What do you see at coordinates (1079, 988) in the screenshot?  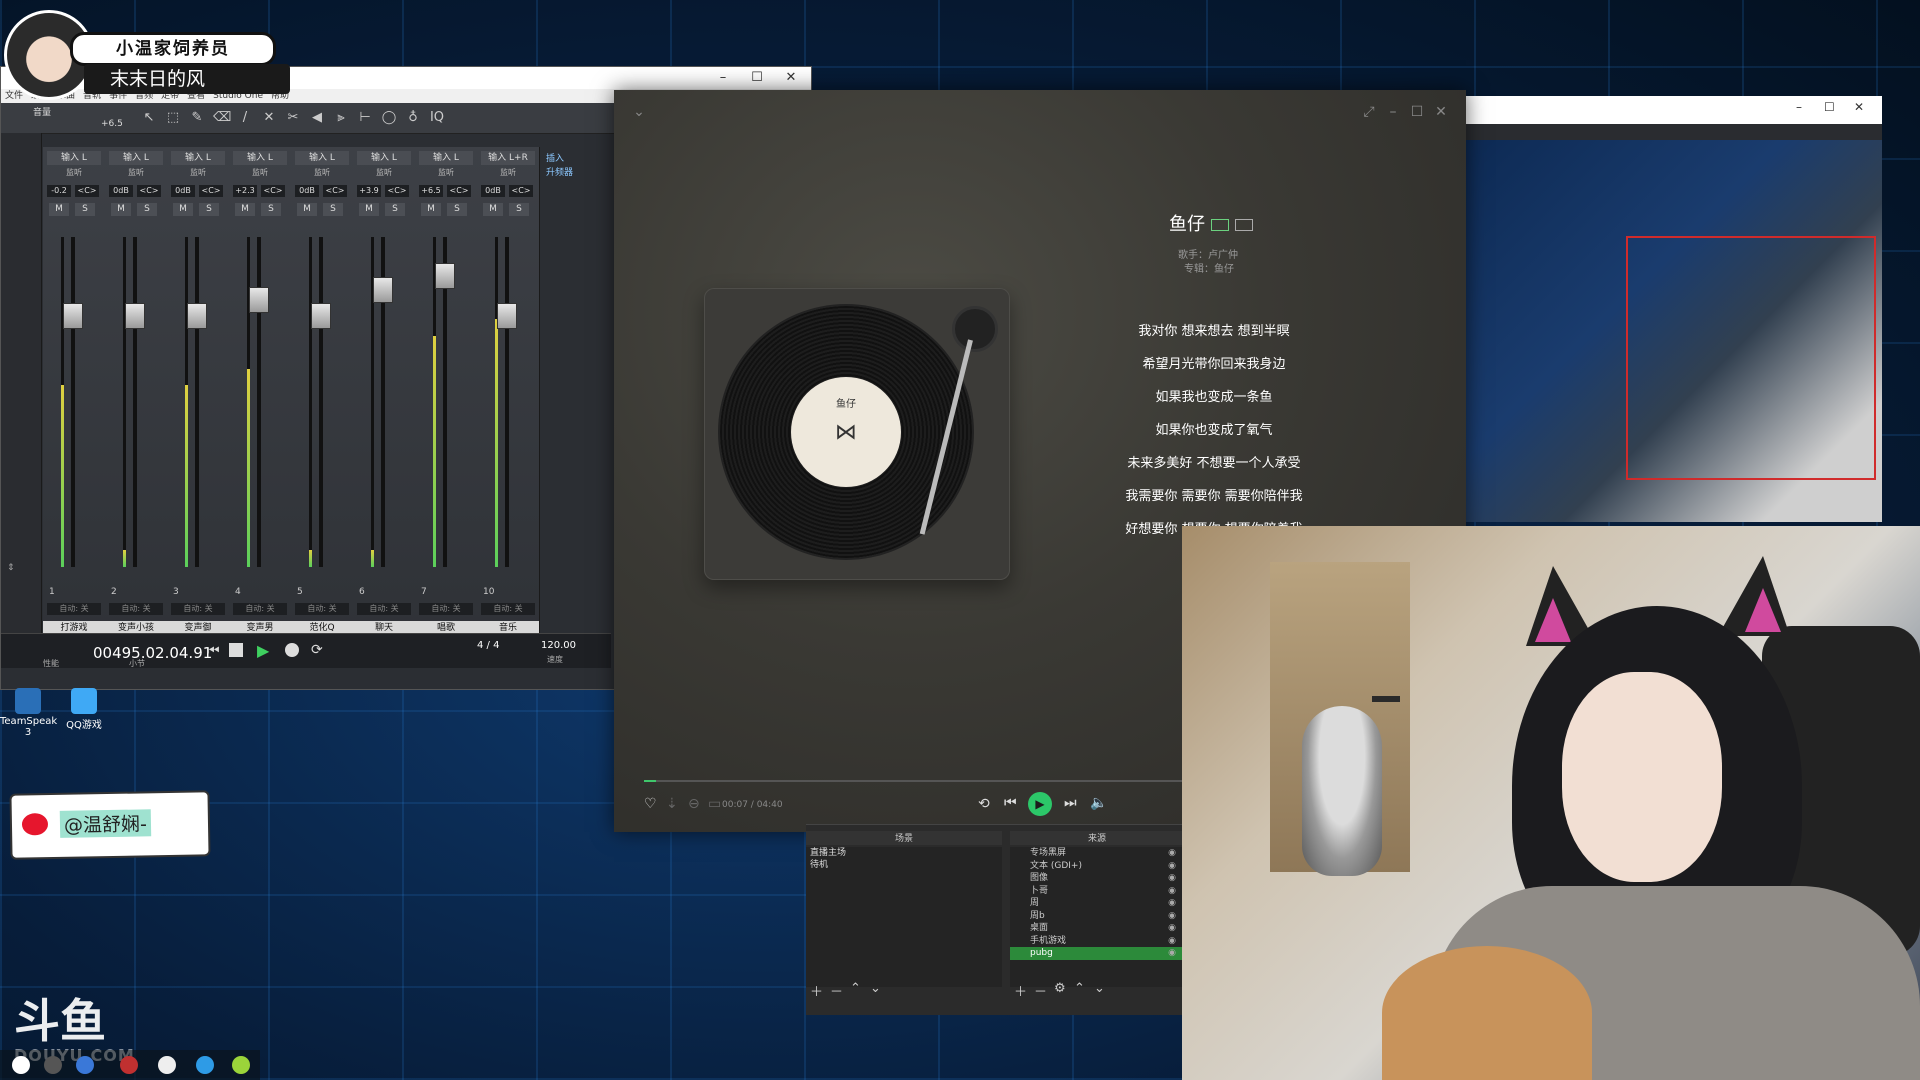 I see `source-up-icon: ⌃` at bounding box center [1079, 988].